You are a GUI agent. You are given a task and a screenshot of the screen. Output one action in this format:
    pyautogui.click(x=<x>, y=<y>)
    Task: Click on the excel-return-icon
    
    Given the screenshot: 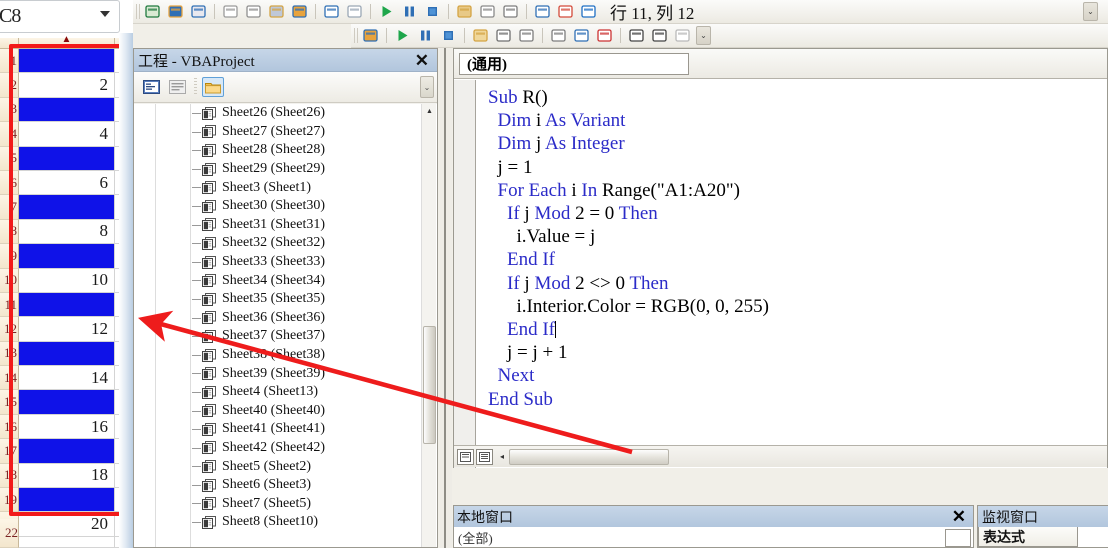 What is the action you would take?
    pyautogui.click(x=152, y=11)
    